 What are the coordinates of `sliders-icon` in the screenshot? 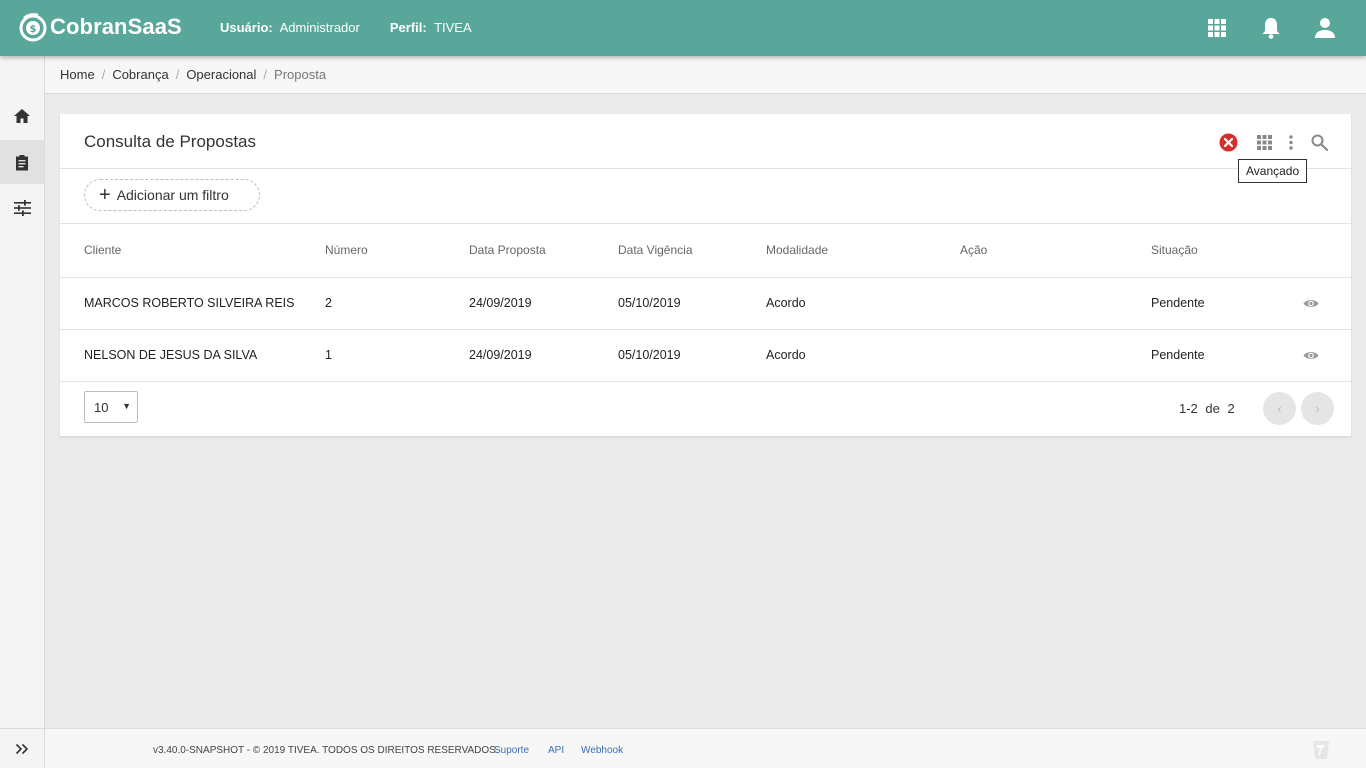 It's located at (22, 208).